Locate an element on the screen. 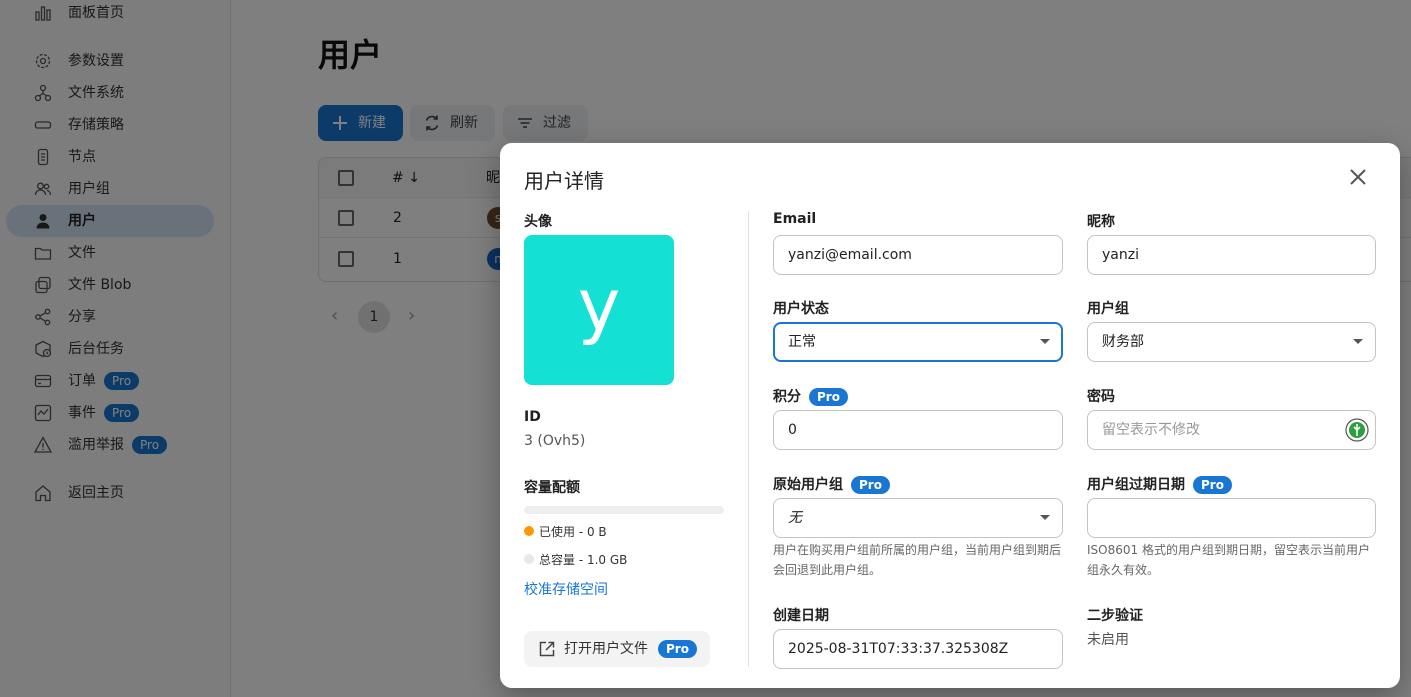 This screenshot has height=697, width=1411. id-value: 3 (Ovh5) is located at coordinates (555, 441).